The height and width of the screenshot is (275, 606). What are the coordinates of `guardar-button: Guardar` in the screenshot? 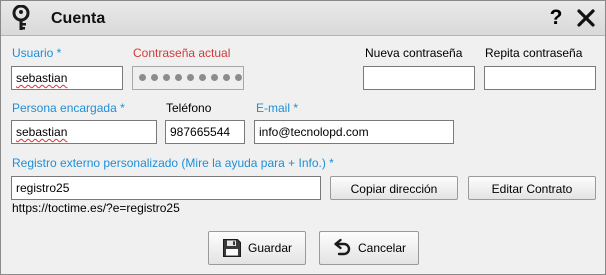 It's located at (257, 248).